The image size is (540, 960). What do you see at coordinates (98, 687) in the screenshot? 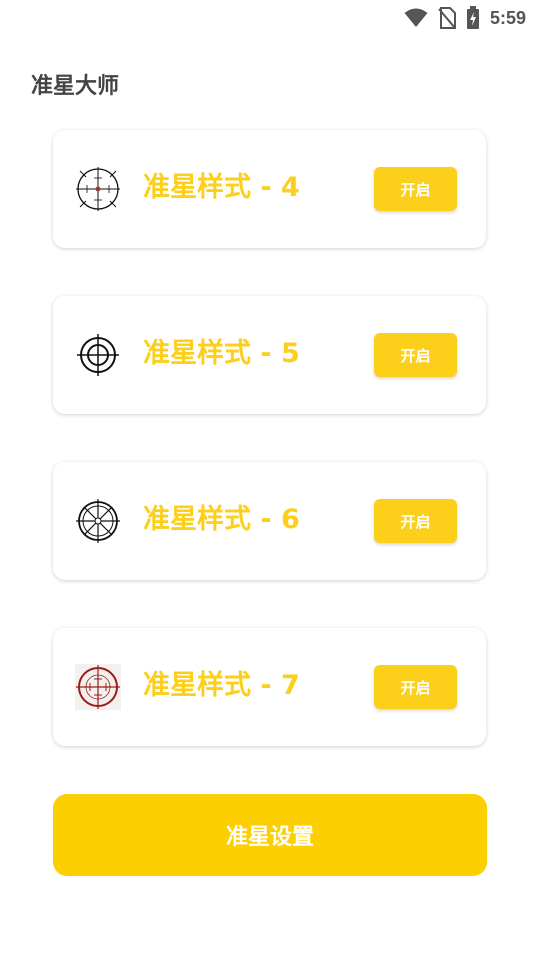
I see `crosshair-style-7-icon` at bounding box center [98, 687].